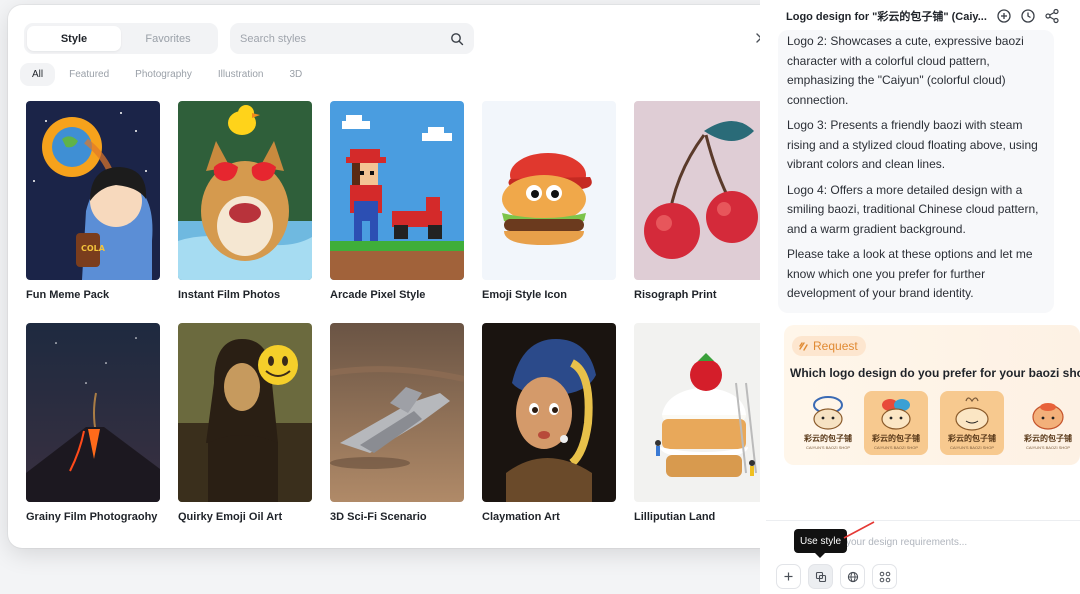 The image size is (1080, 594). What do you see at coordinates (93, 412) in the screenshot?
I see `grainy-film-photography-thumbnail` at bounding box center [93, 412].